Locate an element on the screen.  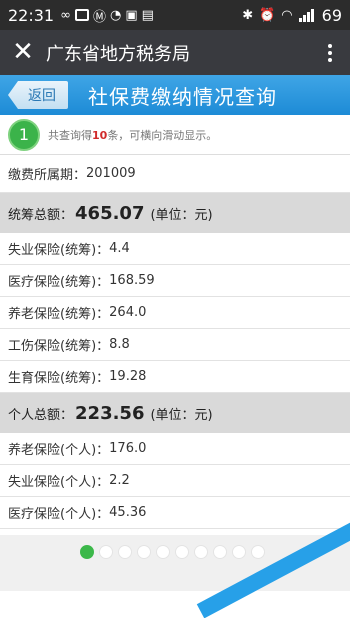
item-label: 养老保险(个人)： is located at coordinates (59, 450).